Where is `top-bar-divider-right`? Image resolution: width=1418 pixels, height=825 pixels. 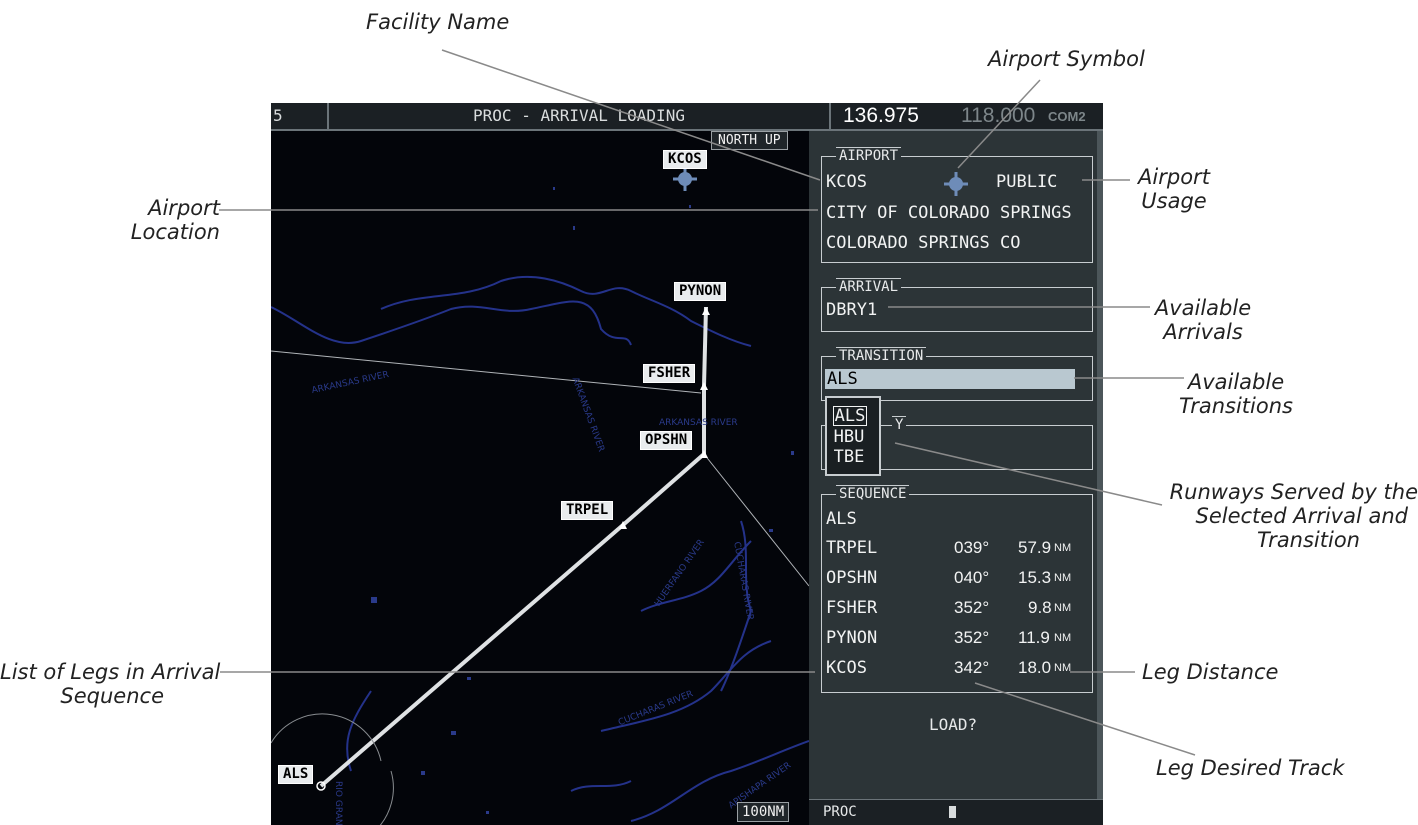 top-bar-divider-right is located at coordinates (830, 116).